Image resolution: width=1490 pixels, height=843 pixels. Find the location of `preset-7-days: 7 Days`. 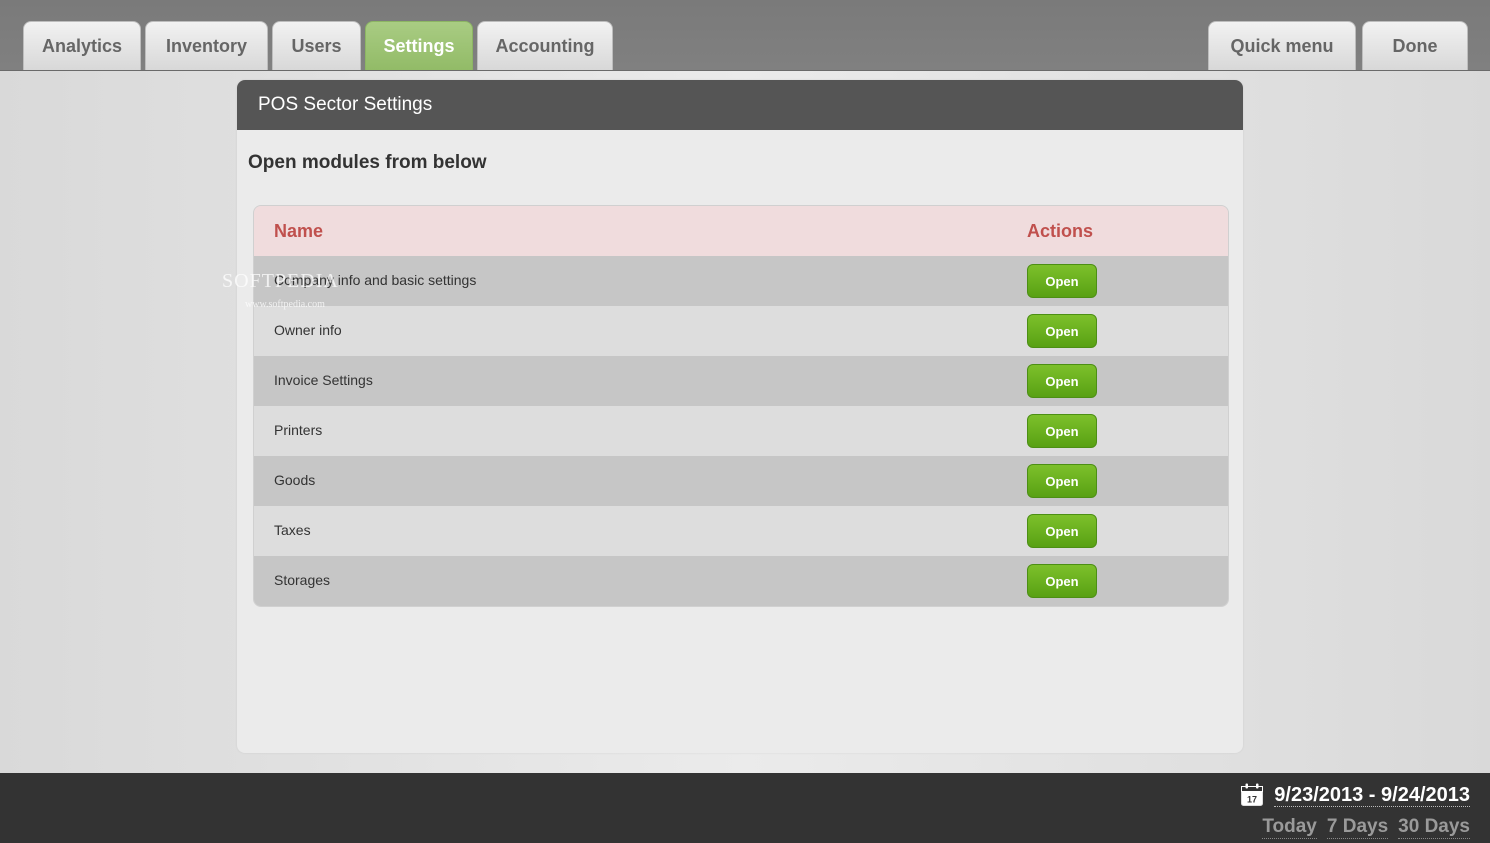

preset-7-days: 7 Days is located at coordinates (1357, 827).